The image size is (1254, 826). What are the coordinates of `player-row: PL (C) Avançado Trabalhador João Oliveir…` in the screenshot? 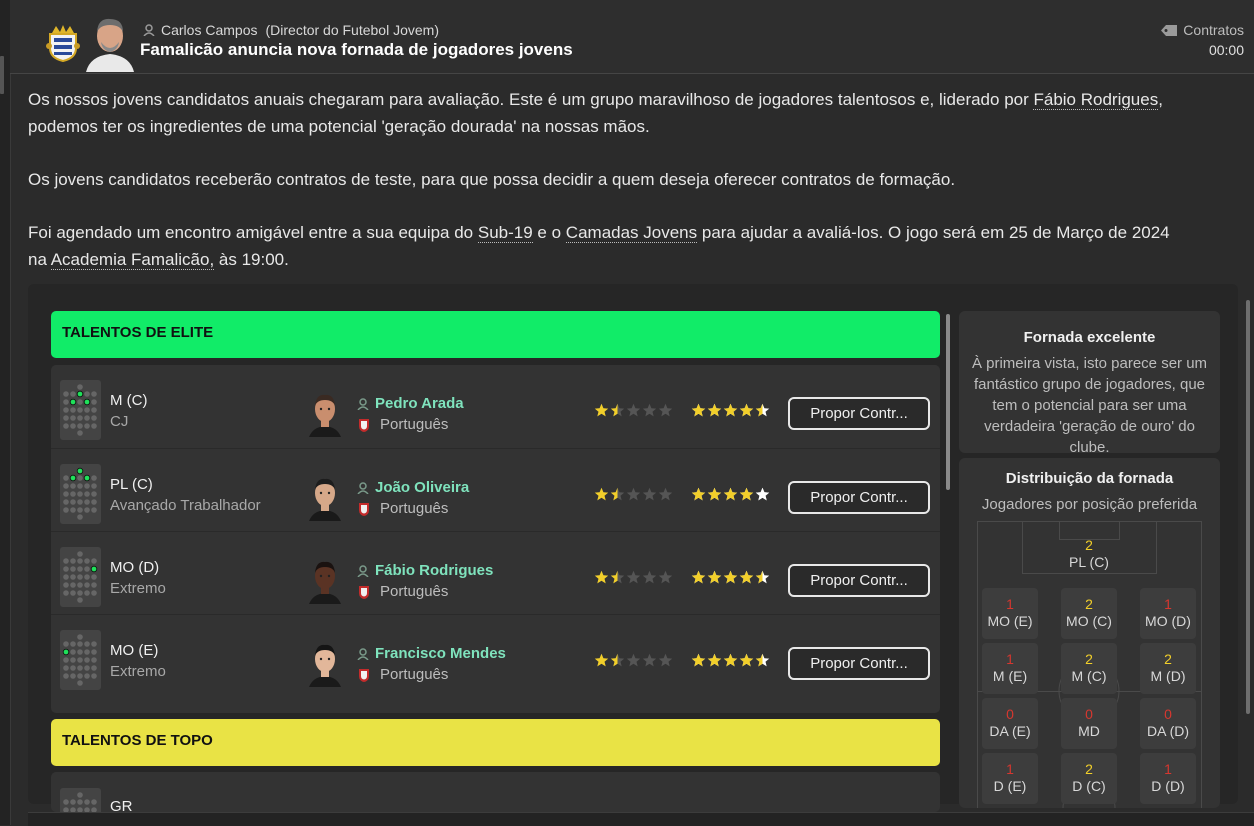 It's located at (495, 490).